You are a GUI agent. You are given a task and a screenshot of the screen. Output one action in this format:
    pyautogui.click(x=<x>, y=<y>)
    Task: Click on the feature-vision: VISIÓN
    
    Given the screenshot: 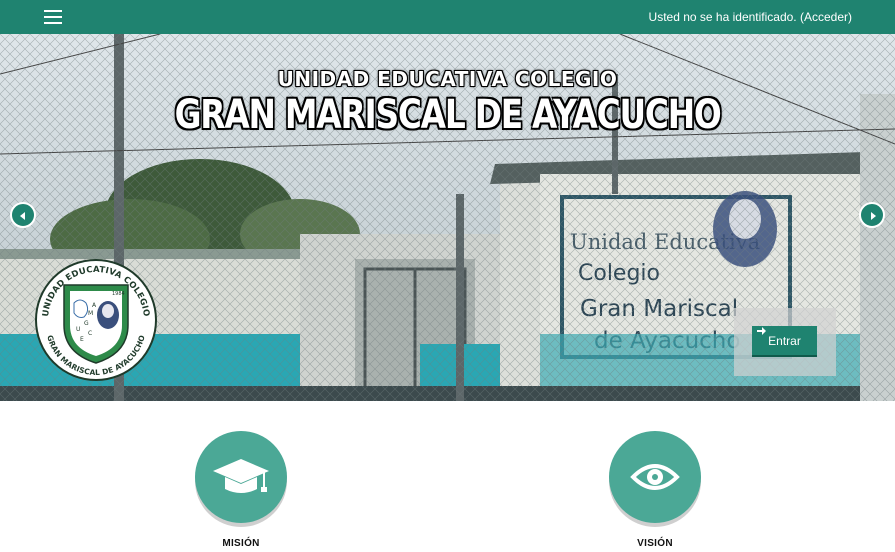 What is the action you would take?
    pyautogui.click(x=655, y=490)
    